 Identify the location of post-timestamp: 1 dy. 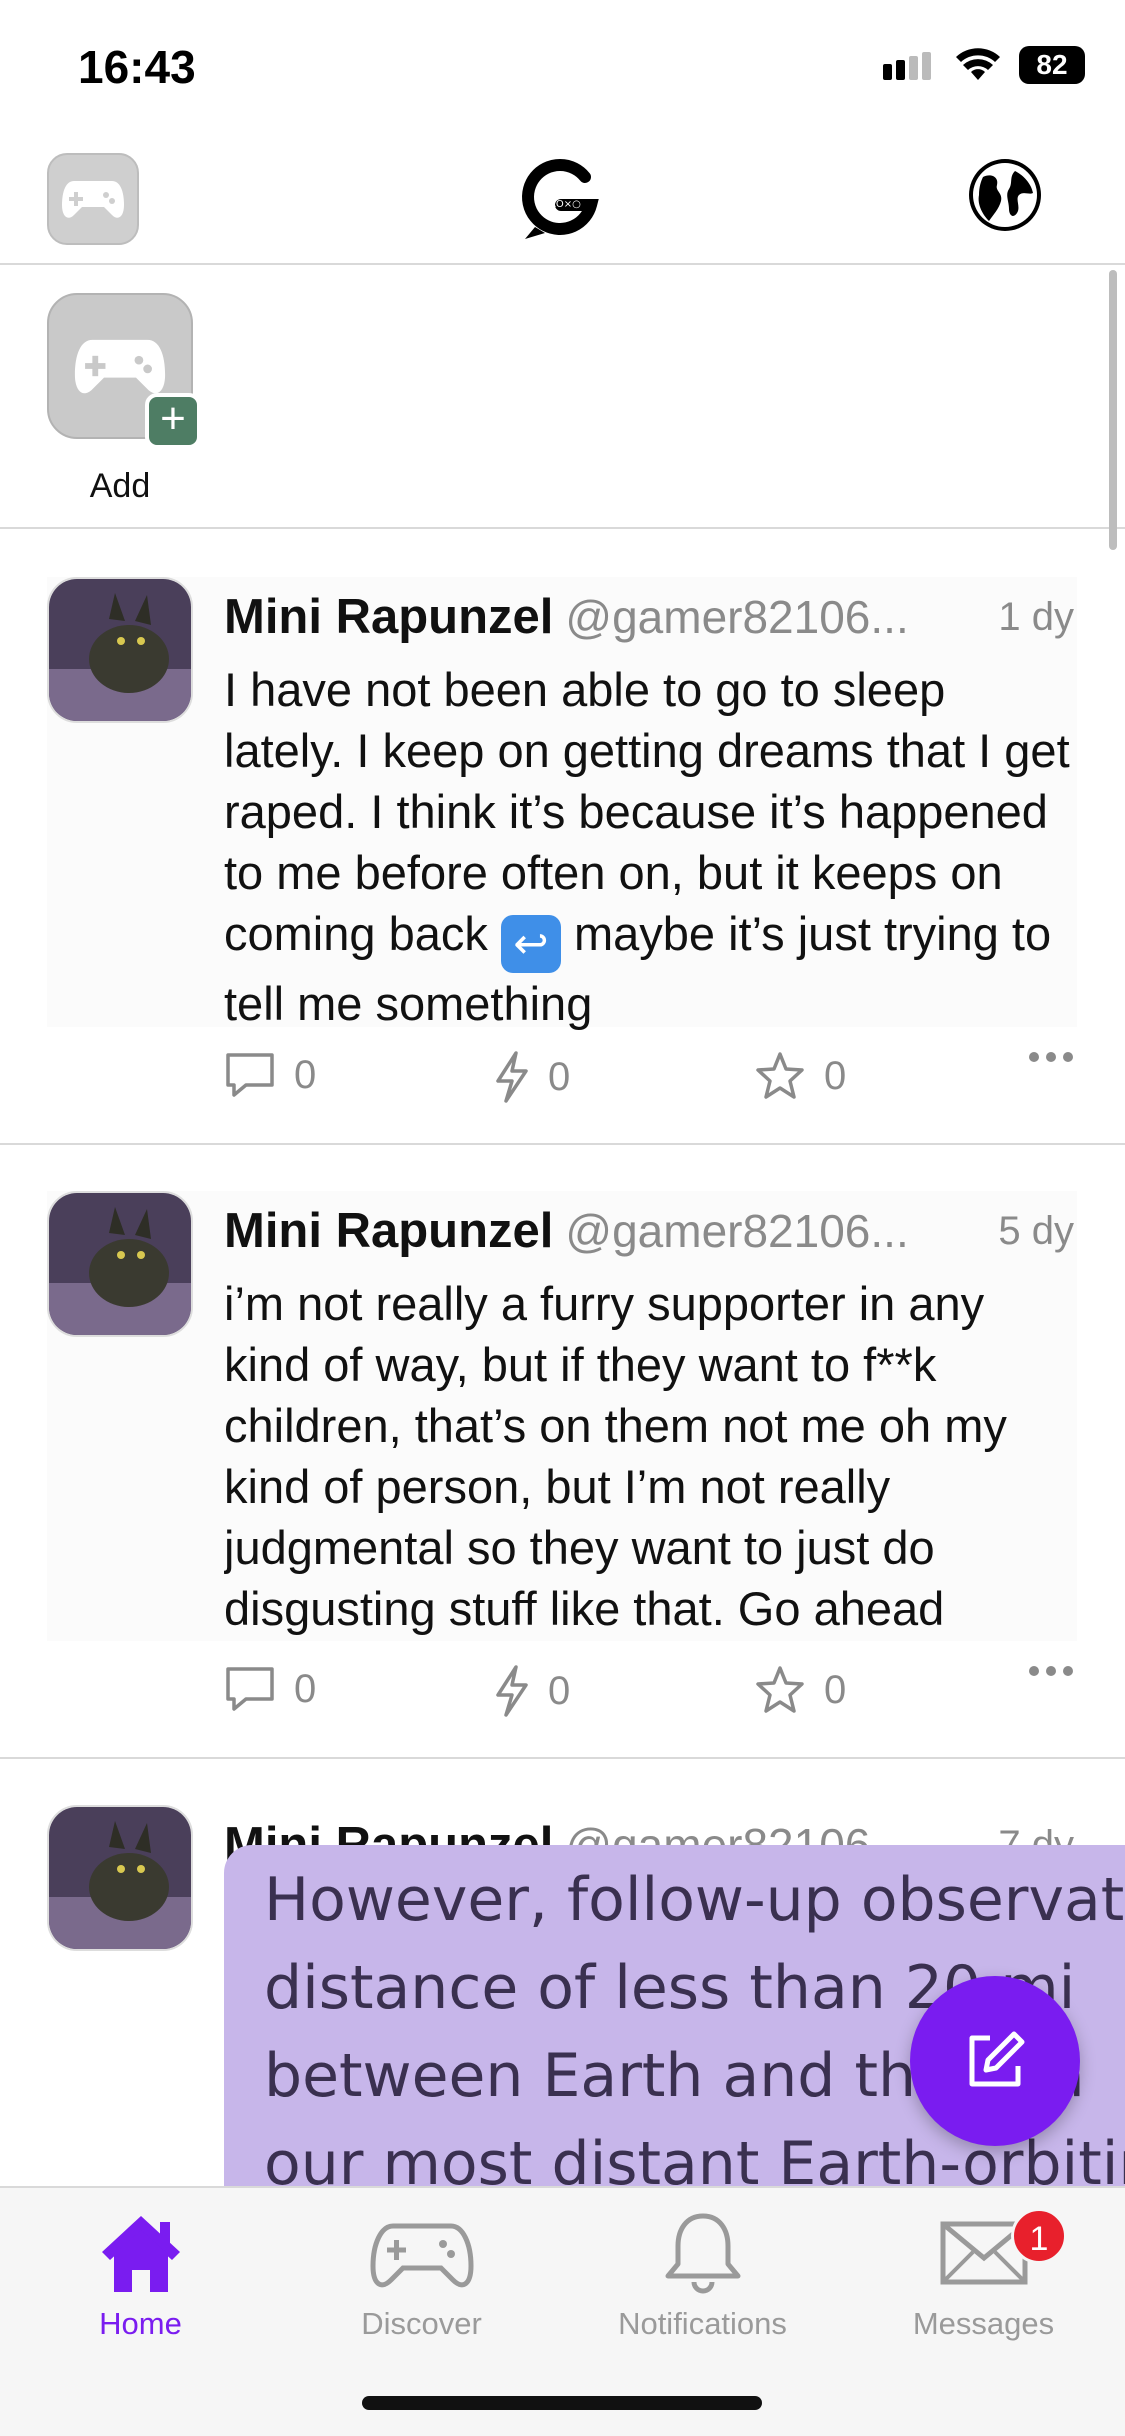
(1036, 617).